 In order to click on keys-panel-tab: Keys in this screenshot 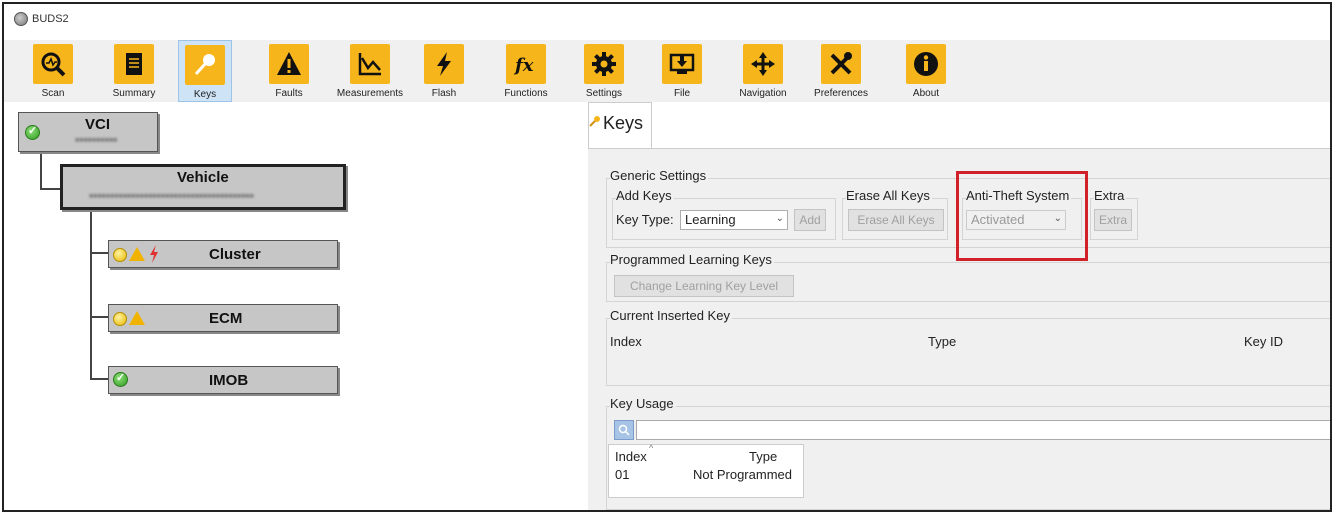, I will do `click(620, 125)`.